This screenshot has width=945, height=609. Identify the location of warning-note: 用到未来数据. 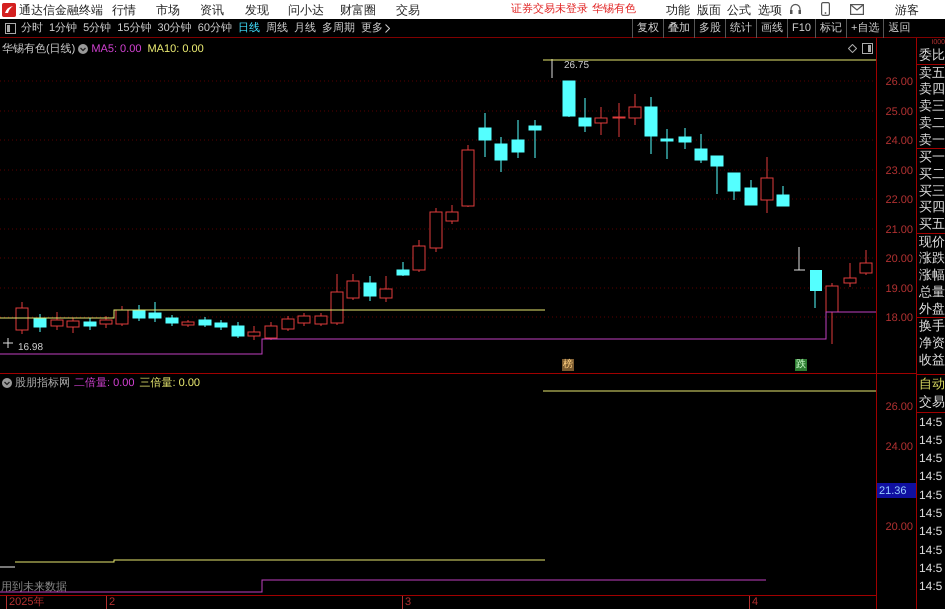
(34, 587).